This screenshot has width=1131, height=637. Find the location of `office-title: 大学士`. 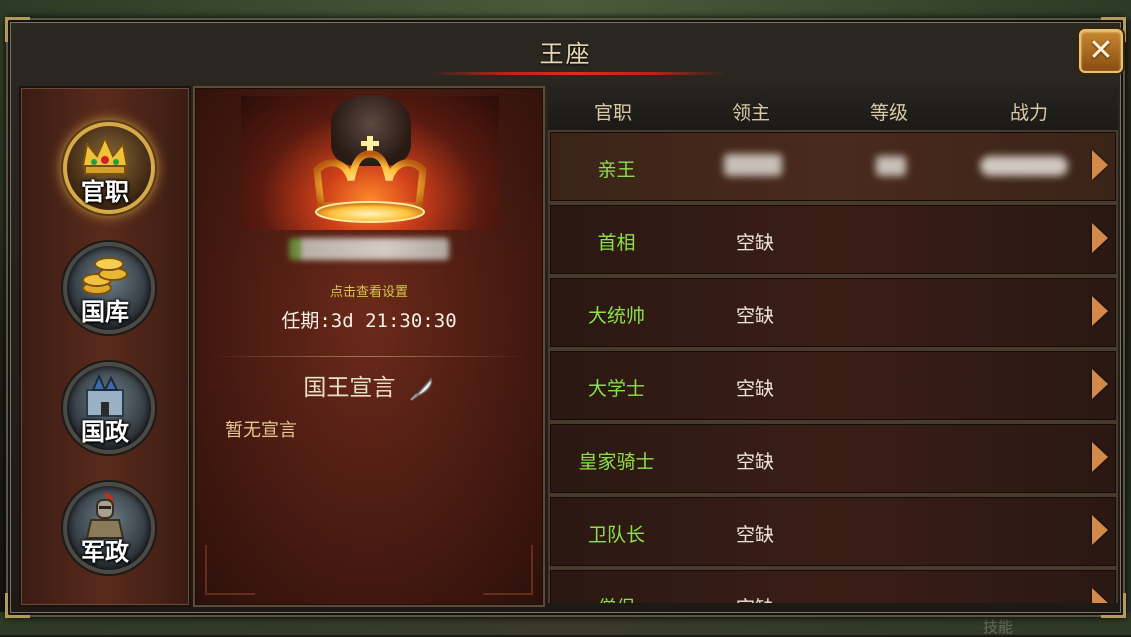

office-title: 大学士 is located at coordinates (616, 389).